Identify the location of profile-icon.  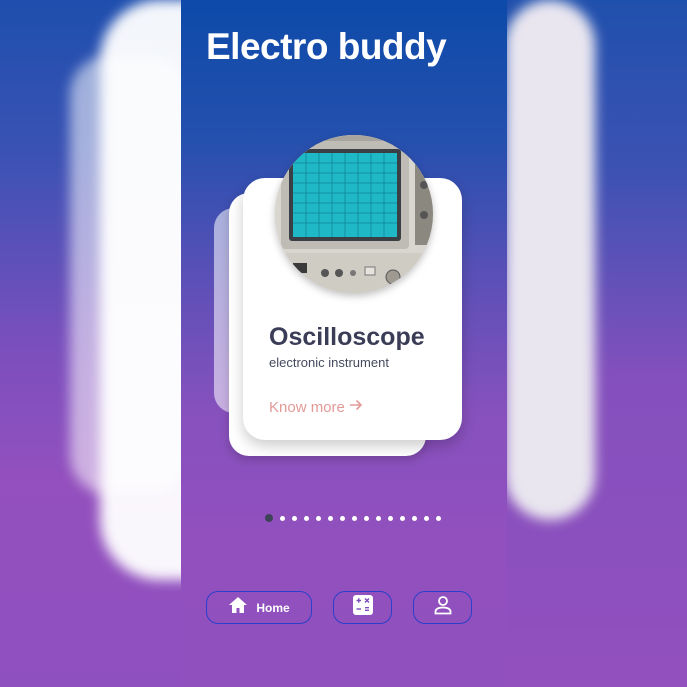
(443, 607).